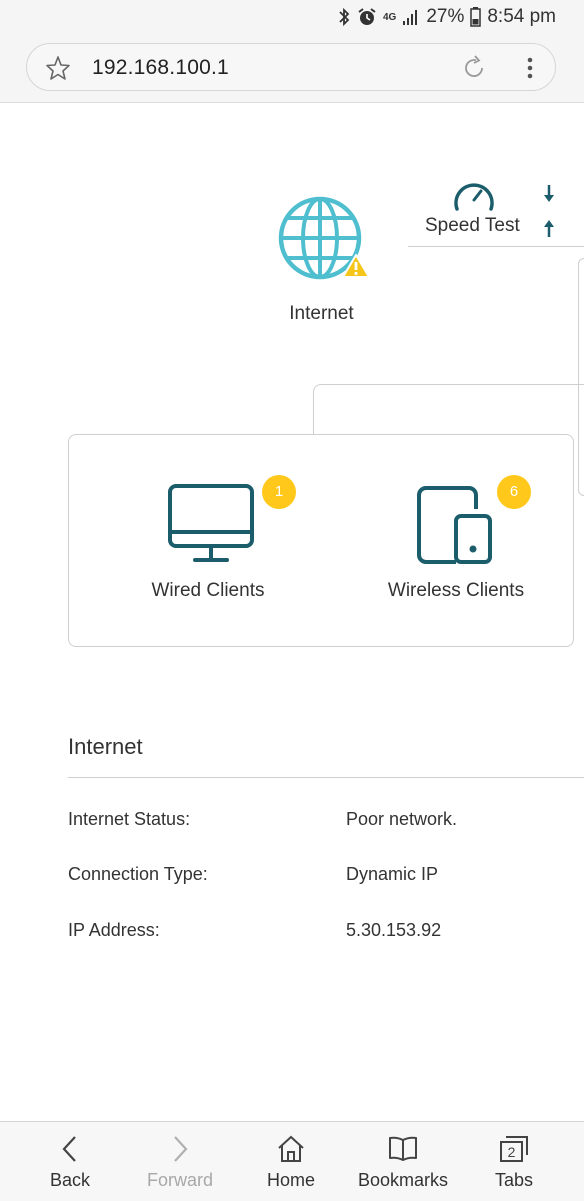 The height and width of the screenshot is (1201, 584). I want to click on chevron-right-icon, so click(181, 1149).